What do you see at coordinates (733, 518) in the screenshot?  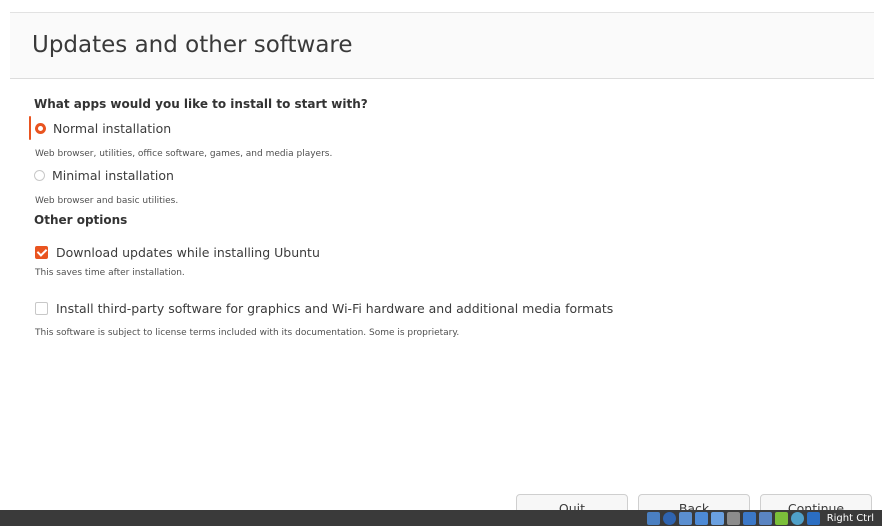 I see `shared-folder-icon` at bounding box center [733, 518].